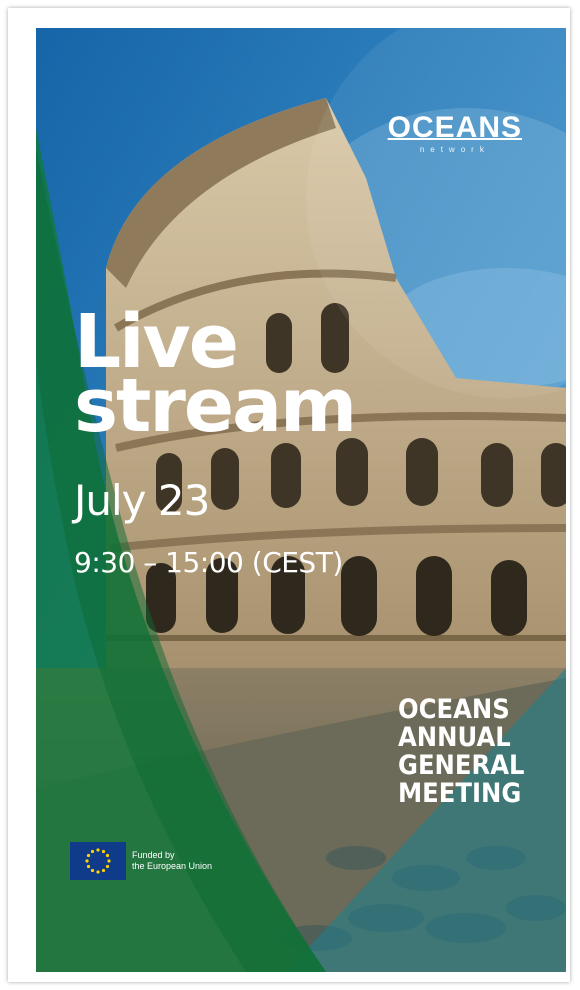 Image resolution: width=580 pixels, height=990 pixels. What do you see at coordinates (454, 127) in the screenshot?
I see `logo-wordmark: OCEANS` at bounding box center [454, 127].